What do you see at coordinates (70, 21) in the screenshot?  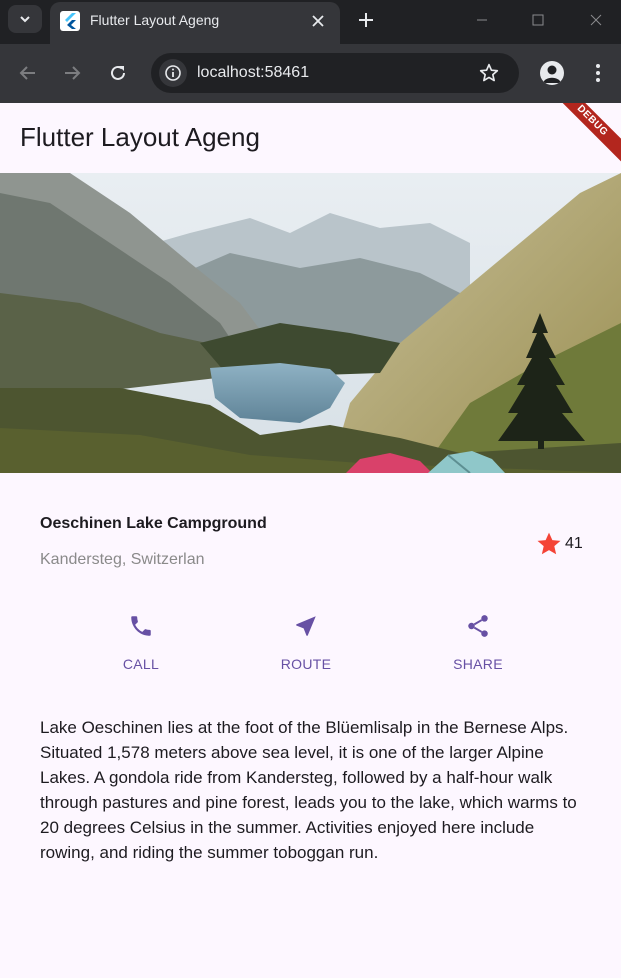 I see `flutter-logo-icon` at bounding box center [70, 21].